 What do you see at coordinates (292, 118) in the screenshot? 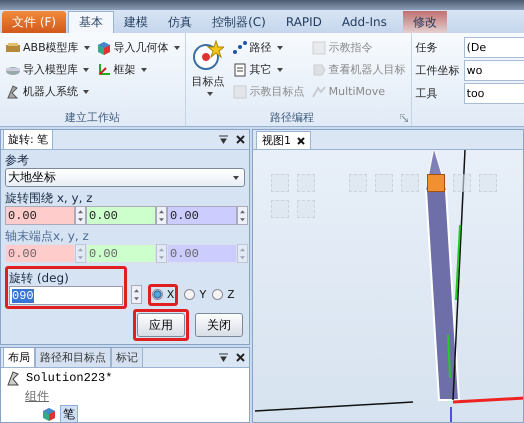
I see `group-title: 路径编程` at bounding box center [292, 118].